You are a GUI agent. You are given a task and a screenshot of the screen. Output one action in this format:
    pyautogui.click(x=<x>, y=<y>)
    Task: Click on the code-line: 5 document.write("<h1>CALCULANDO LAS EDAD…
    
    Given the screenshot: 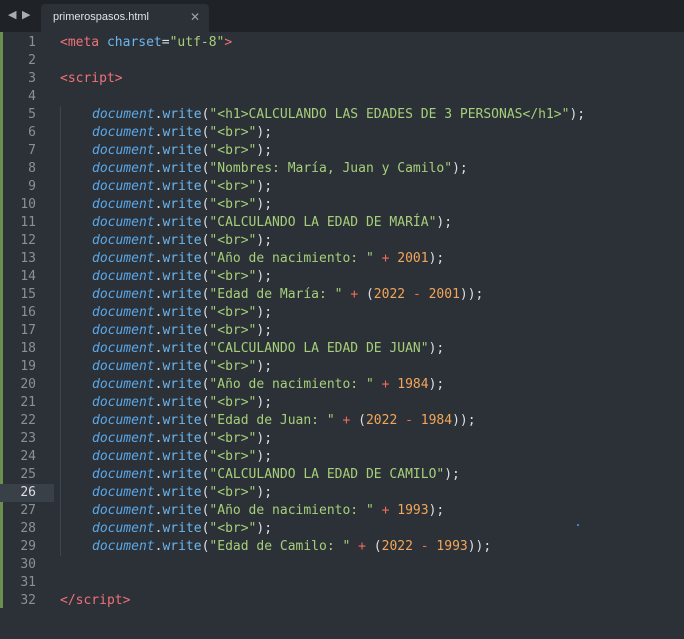 What is the action you would take?
    pyautogui.click(x=342, y=115)
    